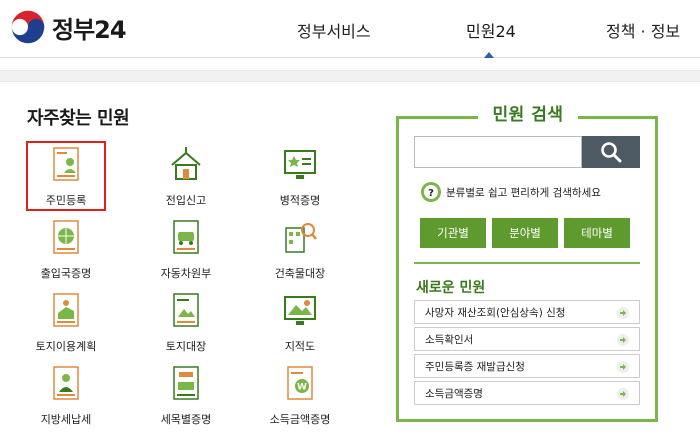 Image resolution: width=700 pixels, height=436 pixels. What do you see at coordinates (475, 366) in the screenshot?
I see `new-service-label: 주민등록증 재발급신청` at bounding box center [475, 366].